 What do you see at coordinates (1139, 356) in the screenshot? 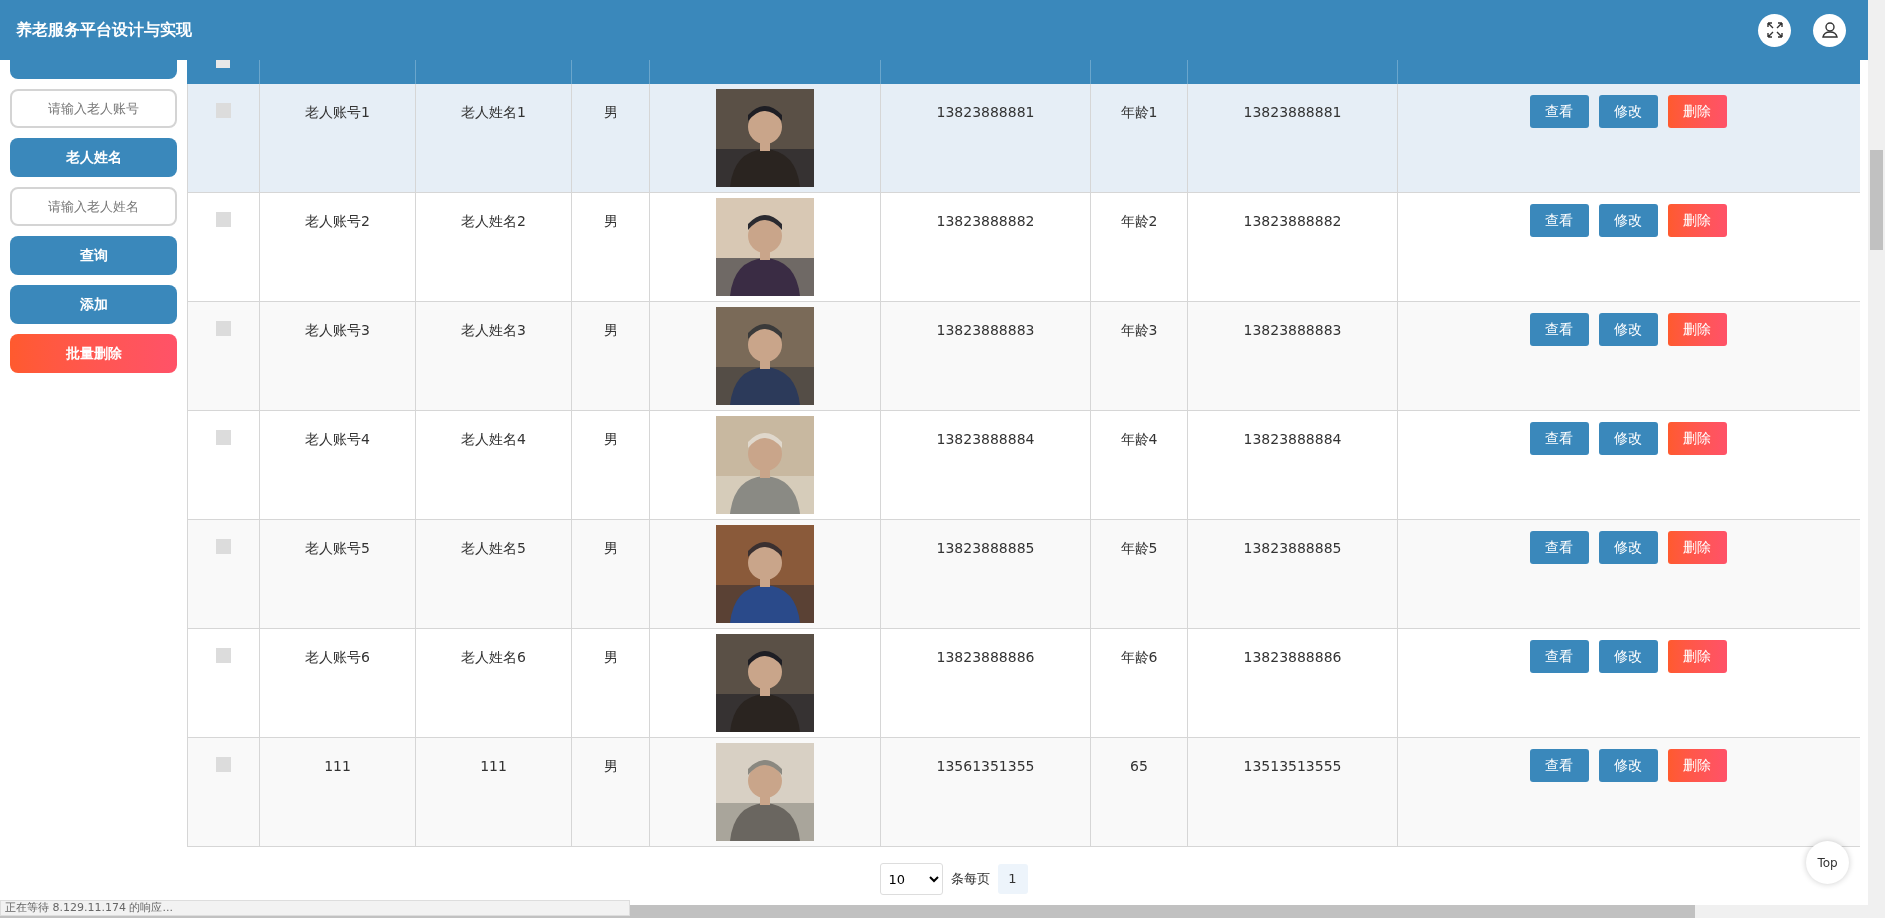
I see `table-cell: 年龄3` at bounding box center [1139, 356].